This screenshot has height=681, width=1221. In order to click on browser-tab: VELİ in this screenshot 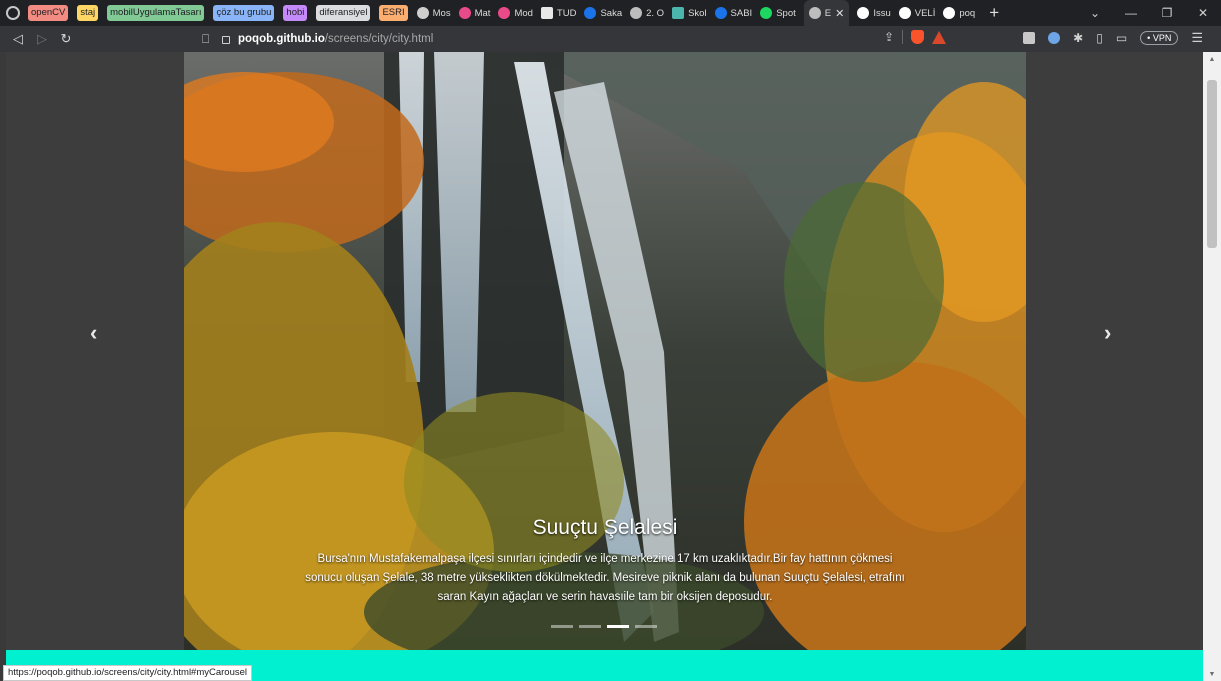, I will do `click(917, 13)`.